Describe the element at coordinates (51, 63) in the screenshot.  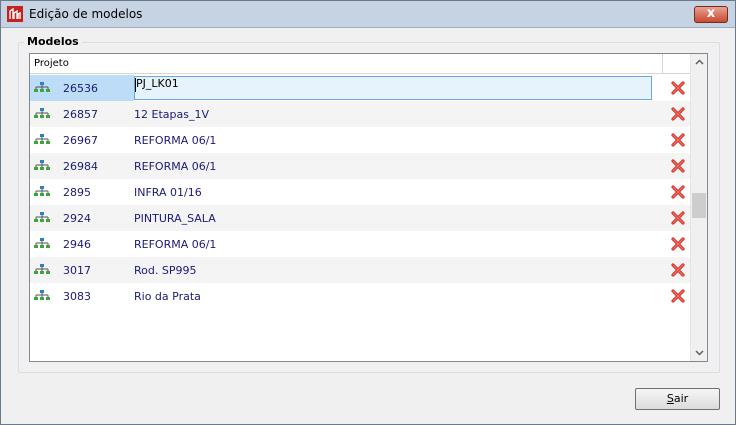
I see `column-header-projeto: Projeto` at that location.